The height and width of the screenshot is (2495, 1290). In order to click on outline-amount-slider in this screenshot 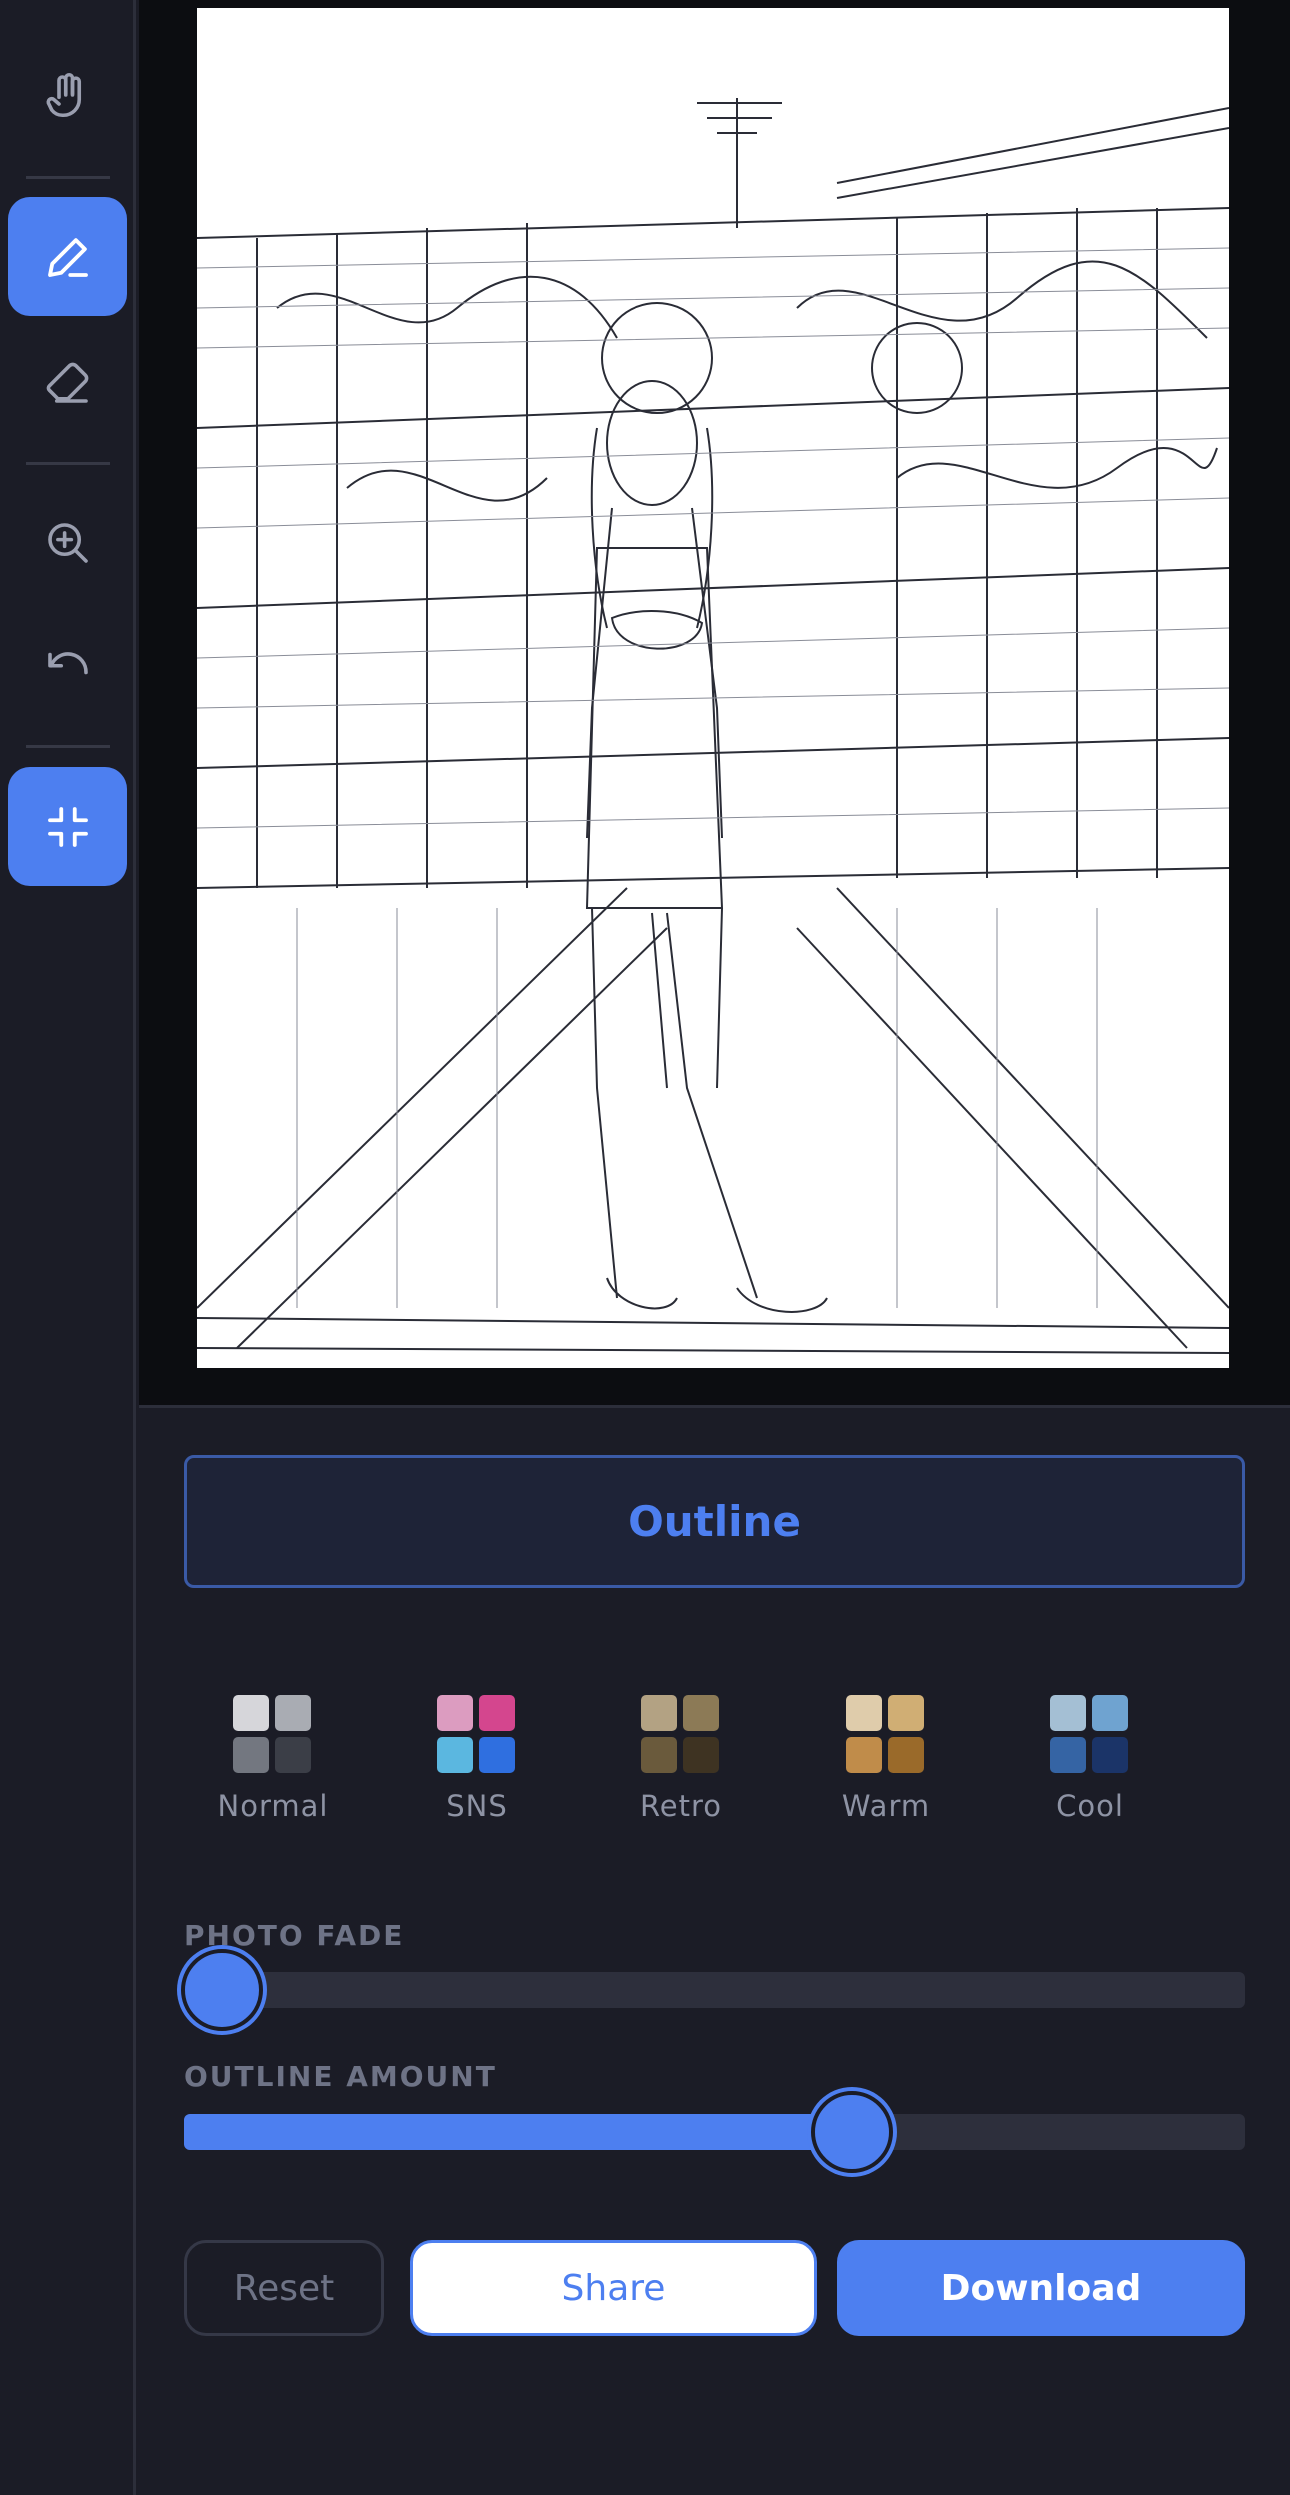, I will do `click(714, 2132)`.